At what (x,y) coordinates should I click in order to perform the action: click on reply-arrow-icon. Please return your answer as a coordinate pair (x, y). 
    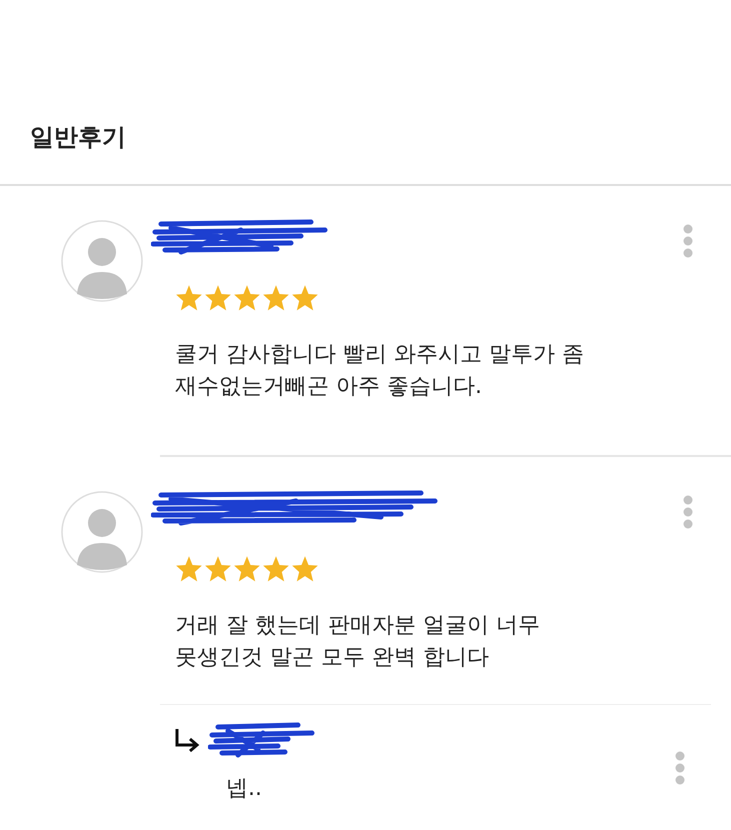
    Looking at the image, I should click on (187, 740).